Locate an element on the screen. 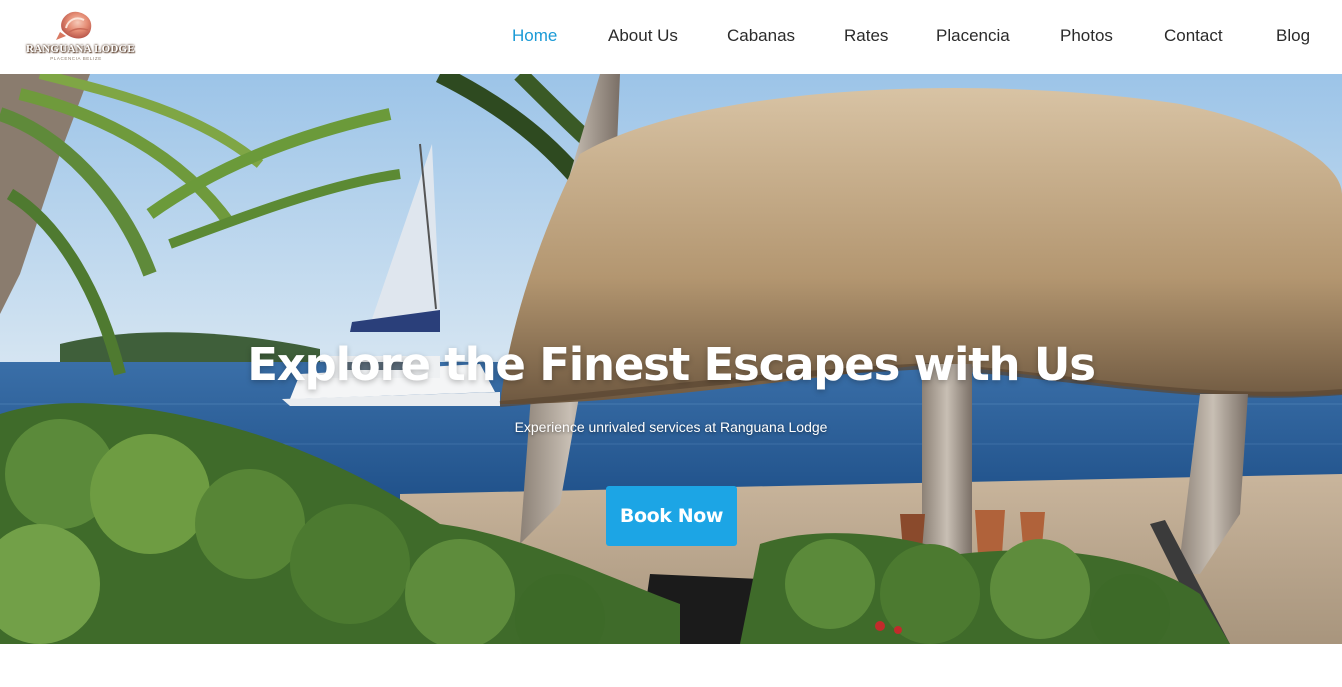  nav-item-blog: Blog is located at coordinates (1293, 36).